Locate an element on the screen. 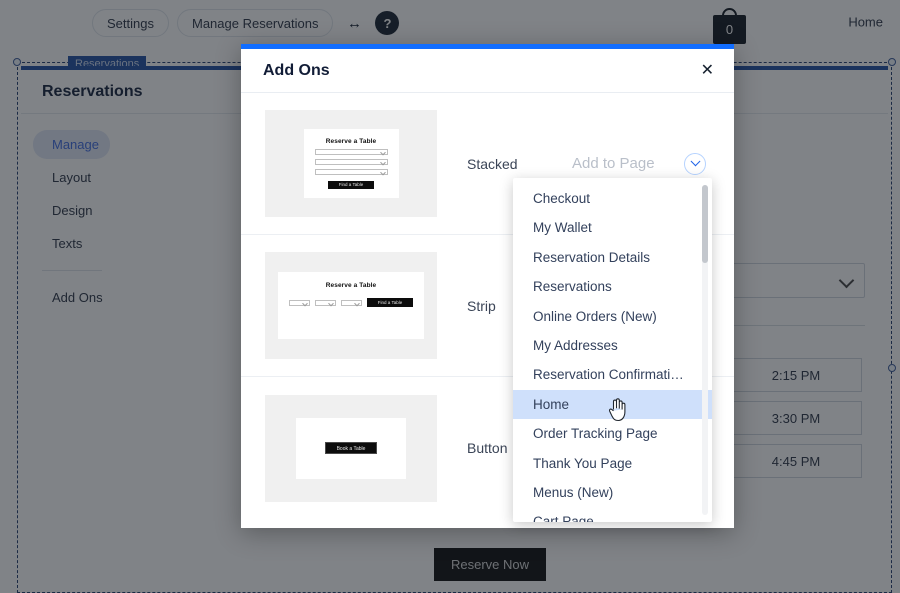 This screenshot has height=593, width=900. dropdown-item: Cart Page is located at coordinates (612, 514).